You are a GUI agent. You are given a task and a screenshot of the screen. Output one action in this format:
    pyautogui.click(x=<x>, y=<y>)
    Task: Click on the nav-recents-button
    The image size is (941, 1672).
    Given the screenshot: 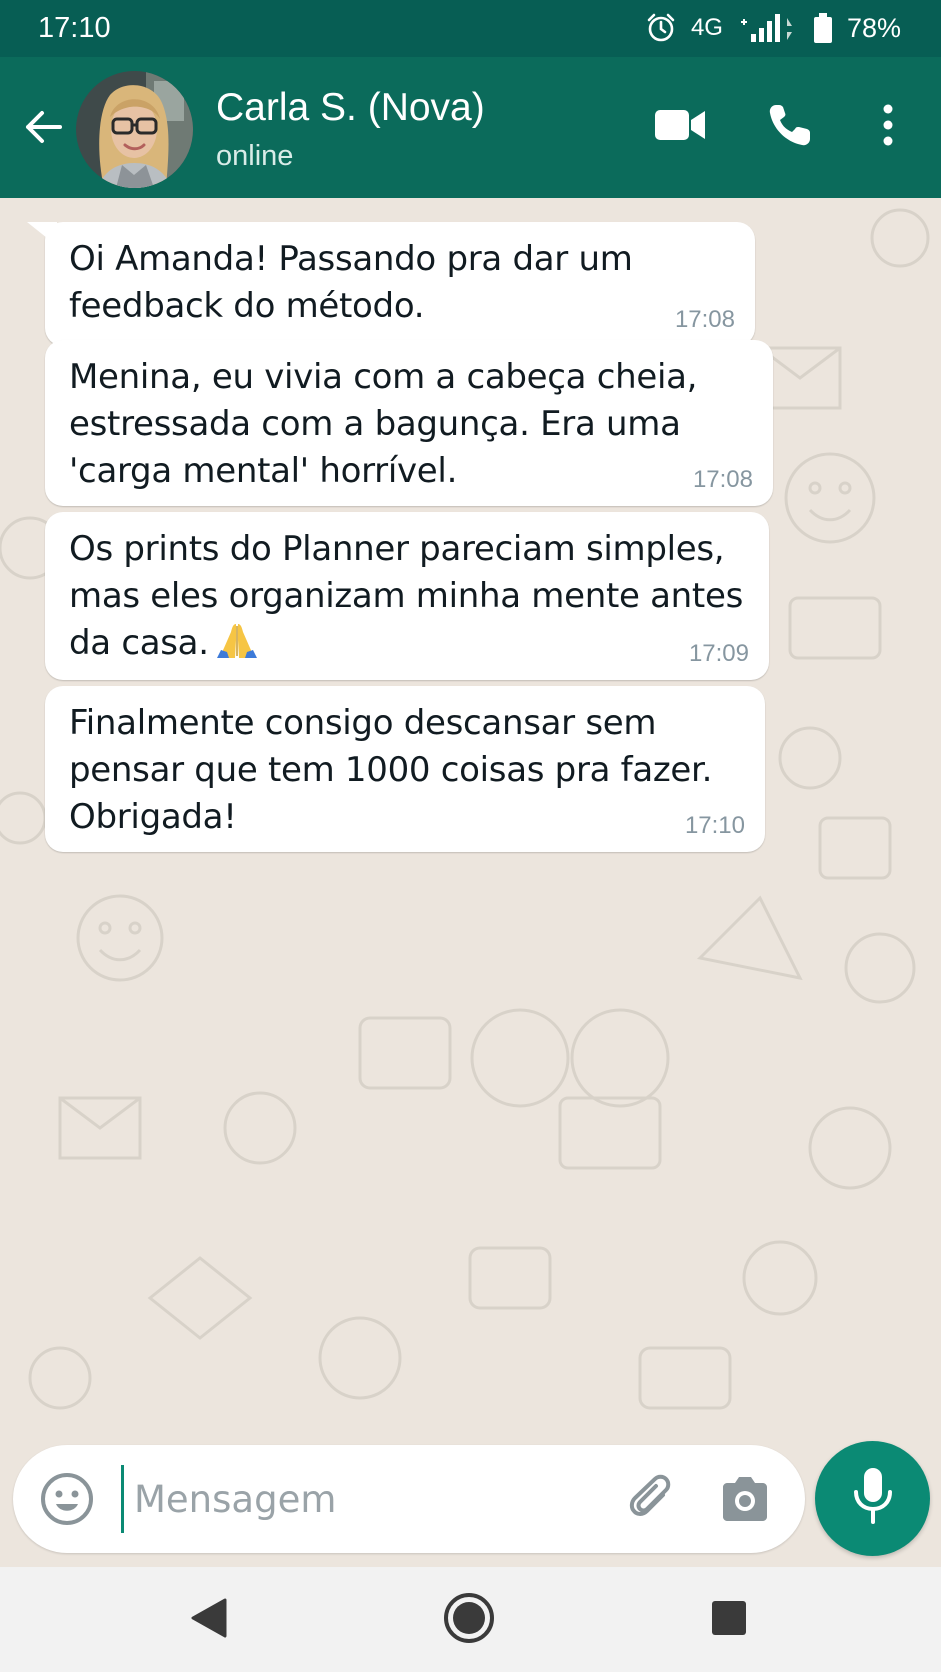 What is the action you would take?
    pyautogui.click(x=729, y=1620)
    